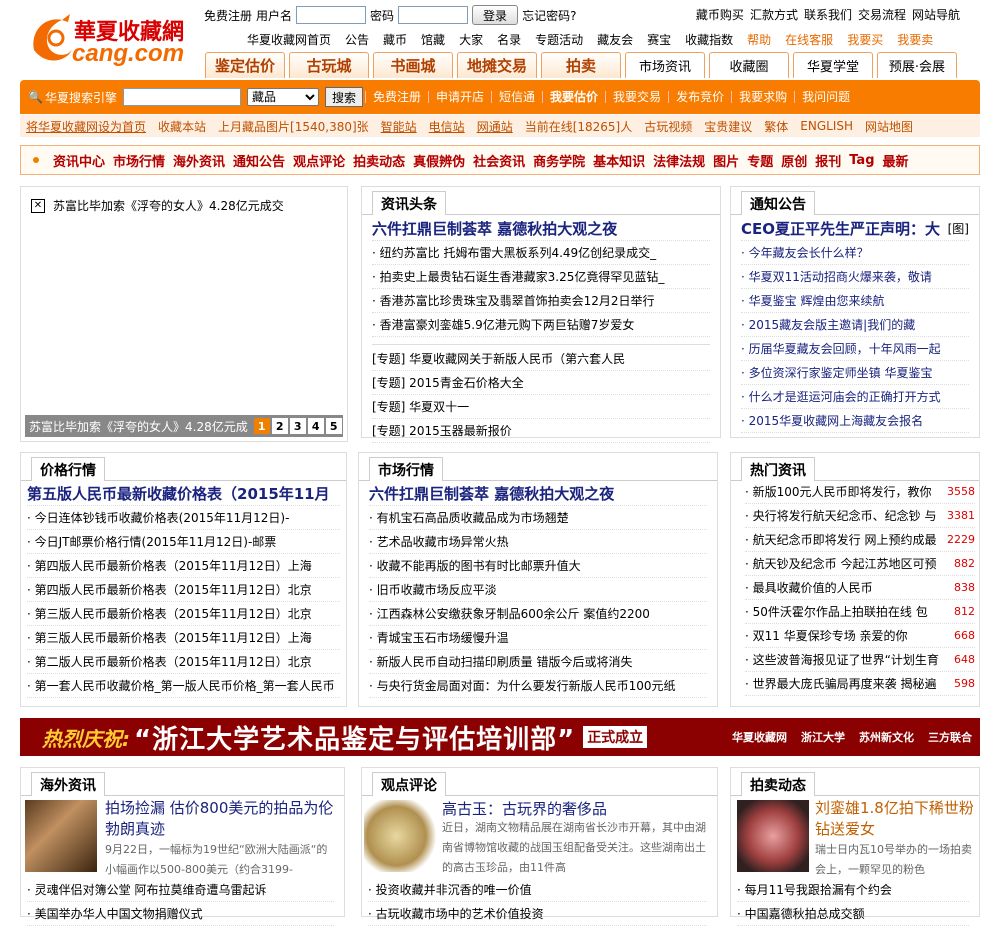 The width and height of the screenshot is (1000, 926). I want to click on tab-item: 书画城, so click(413, 65).